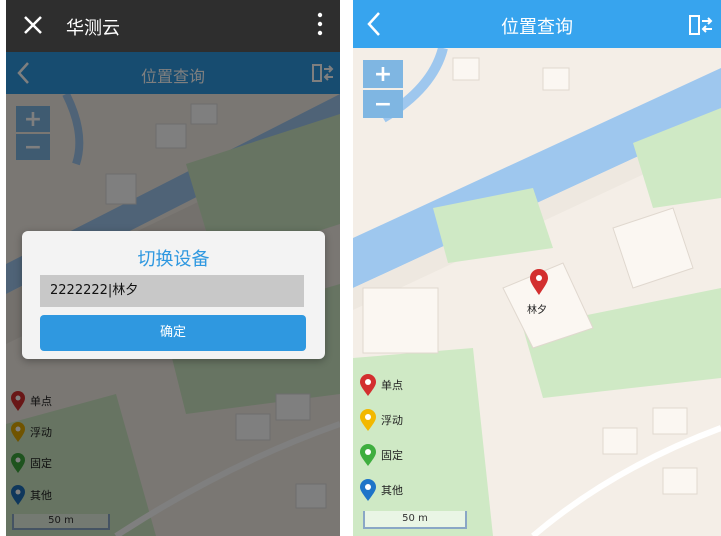 The height and width of the screenshot is (536, 721). What do you see at coordinates (33, 25) in the screenshot?
I see `close-icon` at bounding box center [33, 25].